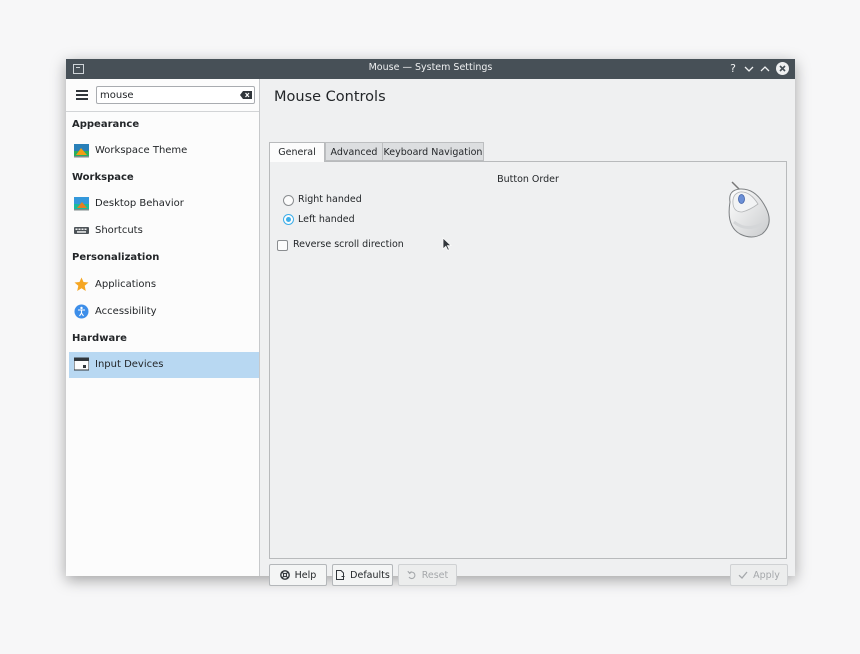 This screenshot has width=860, height=654. I want to click on search-input, so click(175, 95).